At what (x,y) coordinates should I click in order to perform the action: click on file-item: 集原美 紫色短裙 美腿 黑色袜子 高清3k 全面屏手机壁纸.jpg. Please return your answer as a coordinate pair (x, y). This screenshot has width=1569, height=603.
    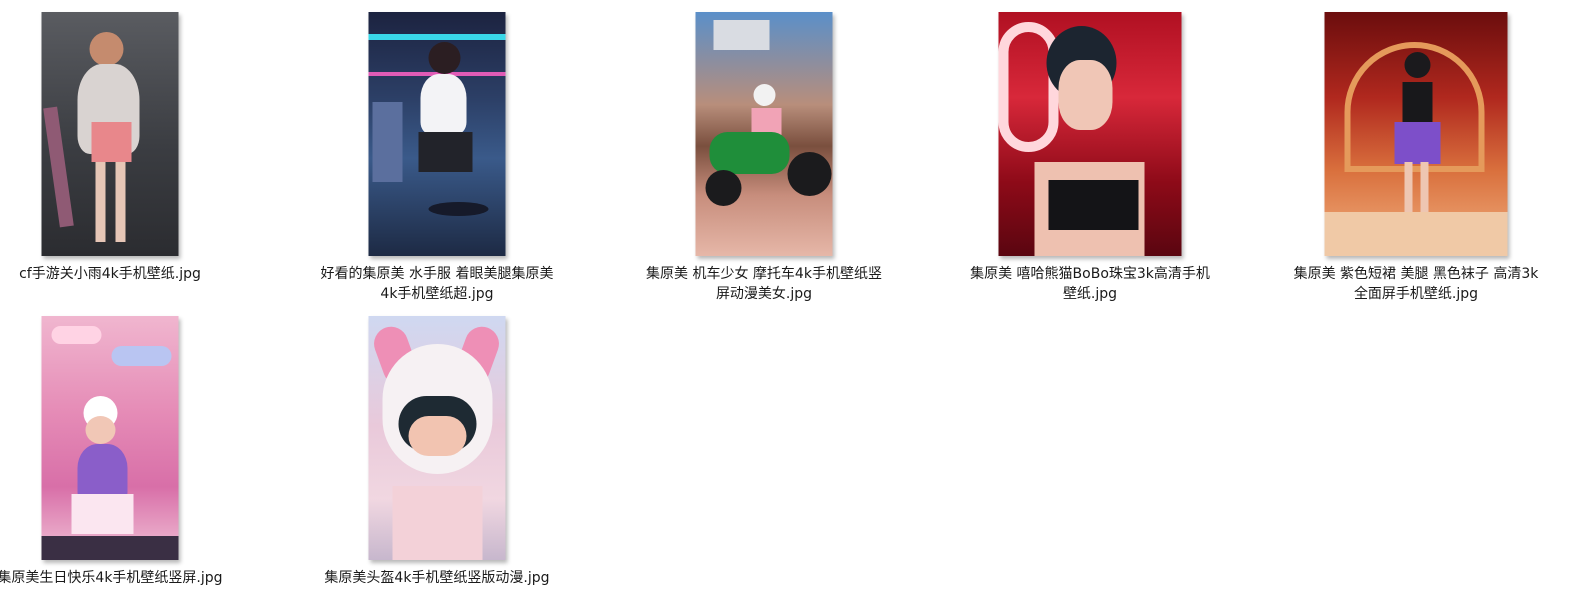
    Looking at the image, I should click on (1416, 162).